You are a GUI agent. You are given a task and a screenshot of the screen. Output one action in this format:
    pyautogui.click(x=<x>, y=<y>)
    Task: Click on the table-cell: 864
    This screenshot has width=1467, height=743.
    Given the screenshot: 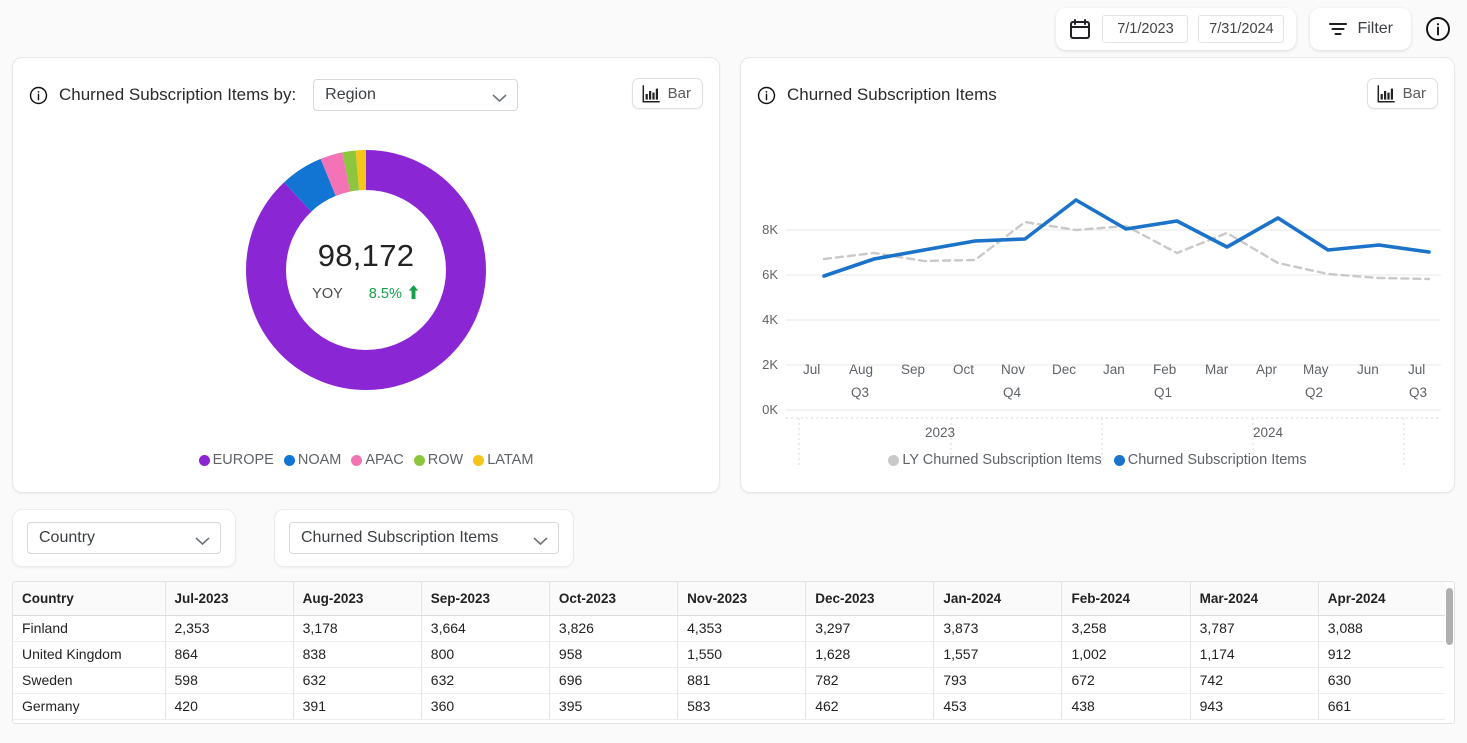 What is the action you would take?
    pyautogui.click(x=229, y=654)
    